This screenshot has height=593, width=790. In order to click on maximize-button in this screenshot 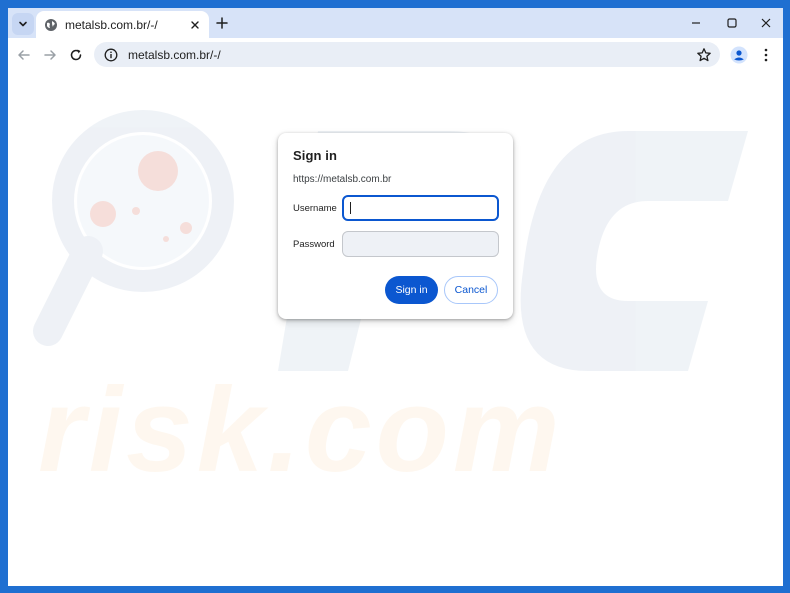, I will do `click(732, 23)`.